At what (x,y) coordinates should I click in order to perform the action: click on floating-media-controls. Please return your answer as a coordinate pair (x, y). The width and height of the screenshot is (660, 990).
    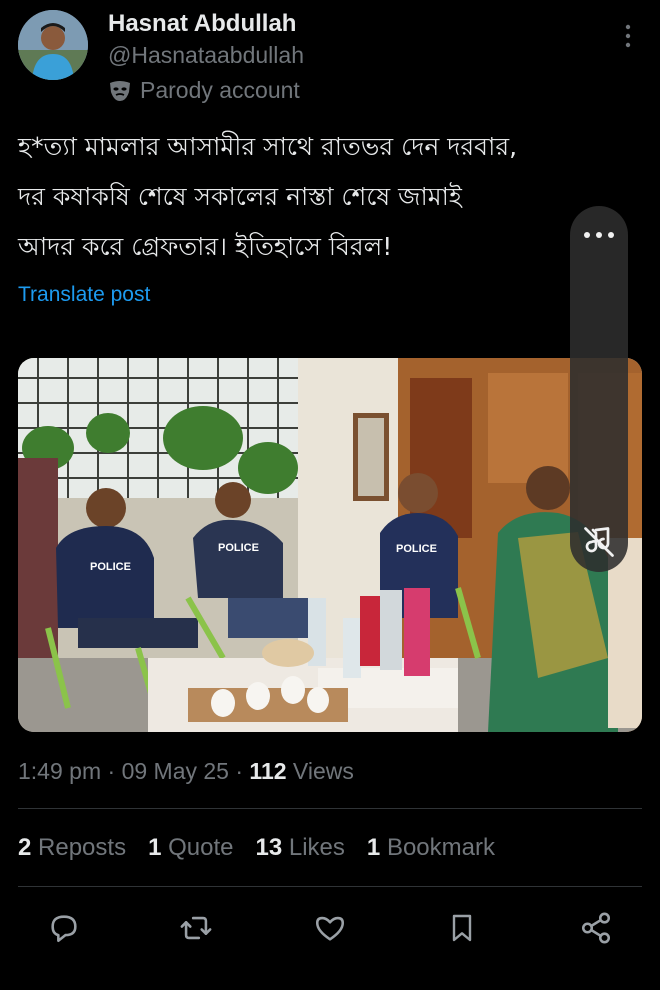
    Looking at the image, I should click on (599, 389).